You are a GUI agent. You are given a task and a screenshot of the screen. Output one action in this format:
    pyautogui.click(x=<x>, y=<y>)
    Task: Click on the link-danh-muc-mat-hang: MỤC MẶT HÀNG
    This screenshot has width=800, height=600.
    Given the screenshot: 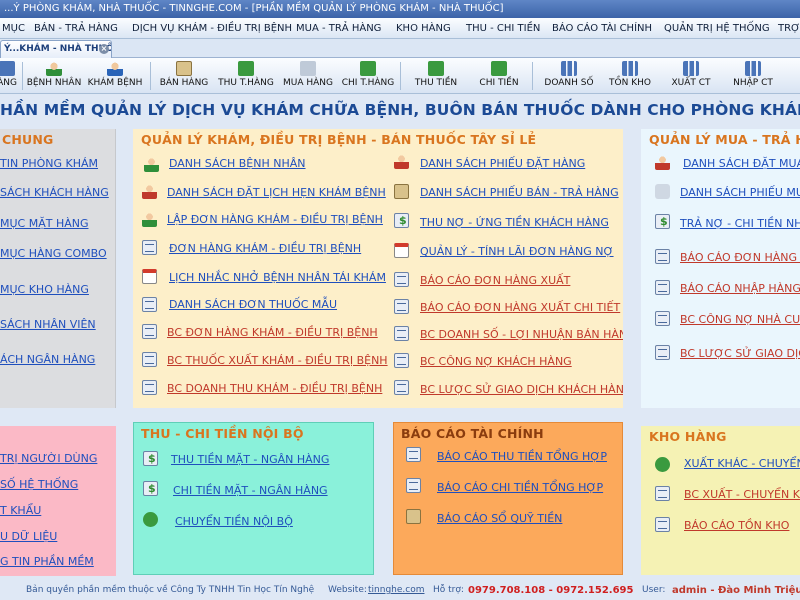 What is the action you would take?
    pyautogui.click(x=44, y=223)
    